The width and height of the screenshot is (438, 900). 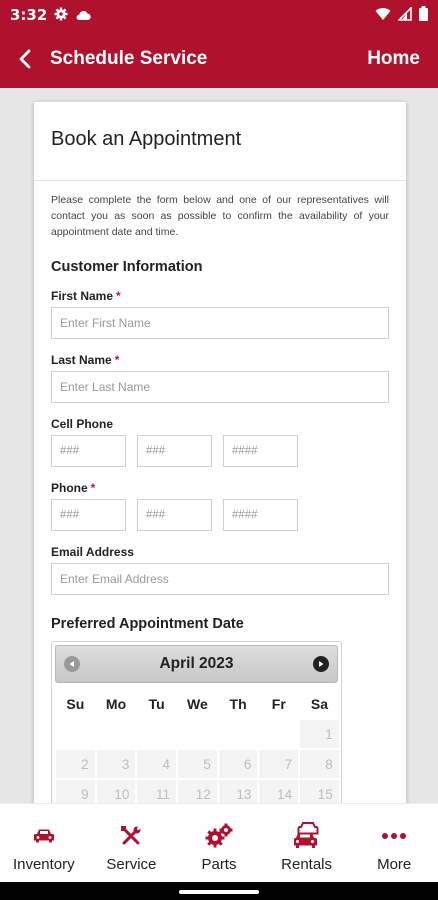 What do you see at coordinates (32, 59) in the screenshot?
I see `back-button` at bounding box center [32, 59].